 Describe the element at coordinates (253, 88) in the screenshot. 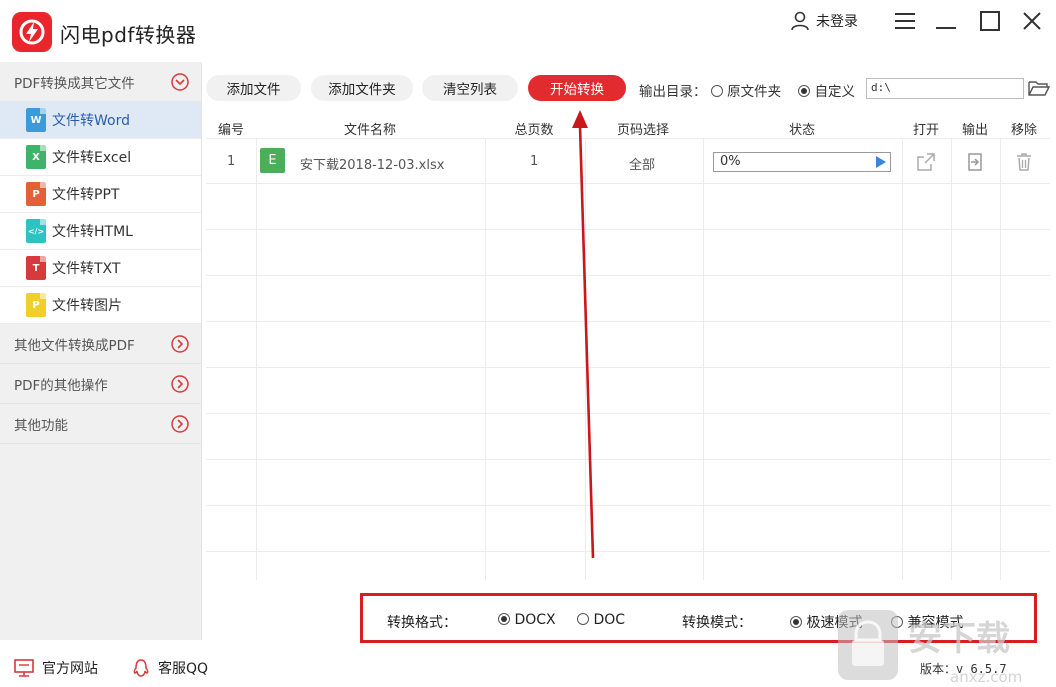

I see `add-file-button: 添加文件` at that location.